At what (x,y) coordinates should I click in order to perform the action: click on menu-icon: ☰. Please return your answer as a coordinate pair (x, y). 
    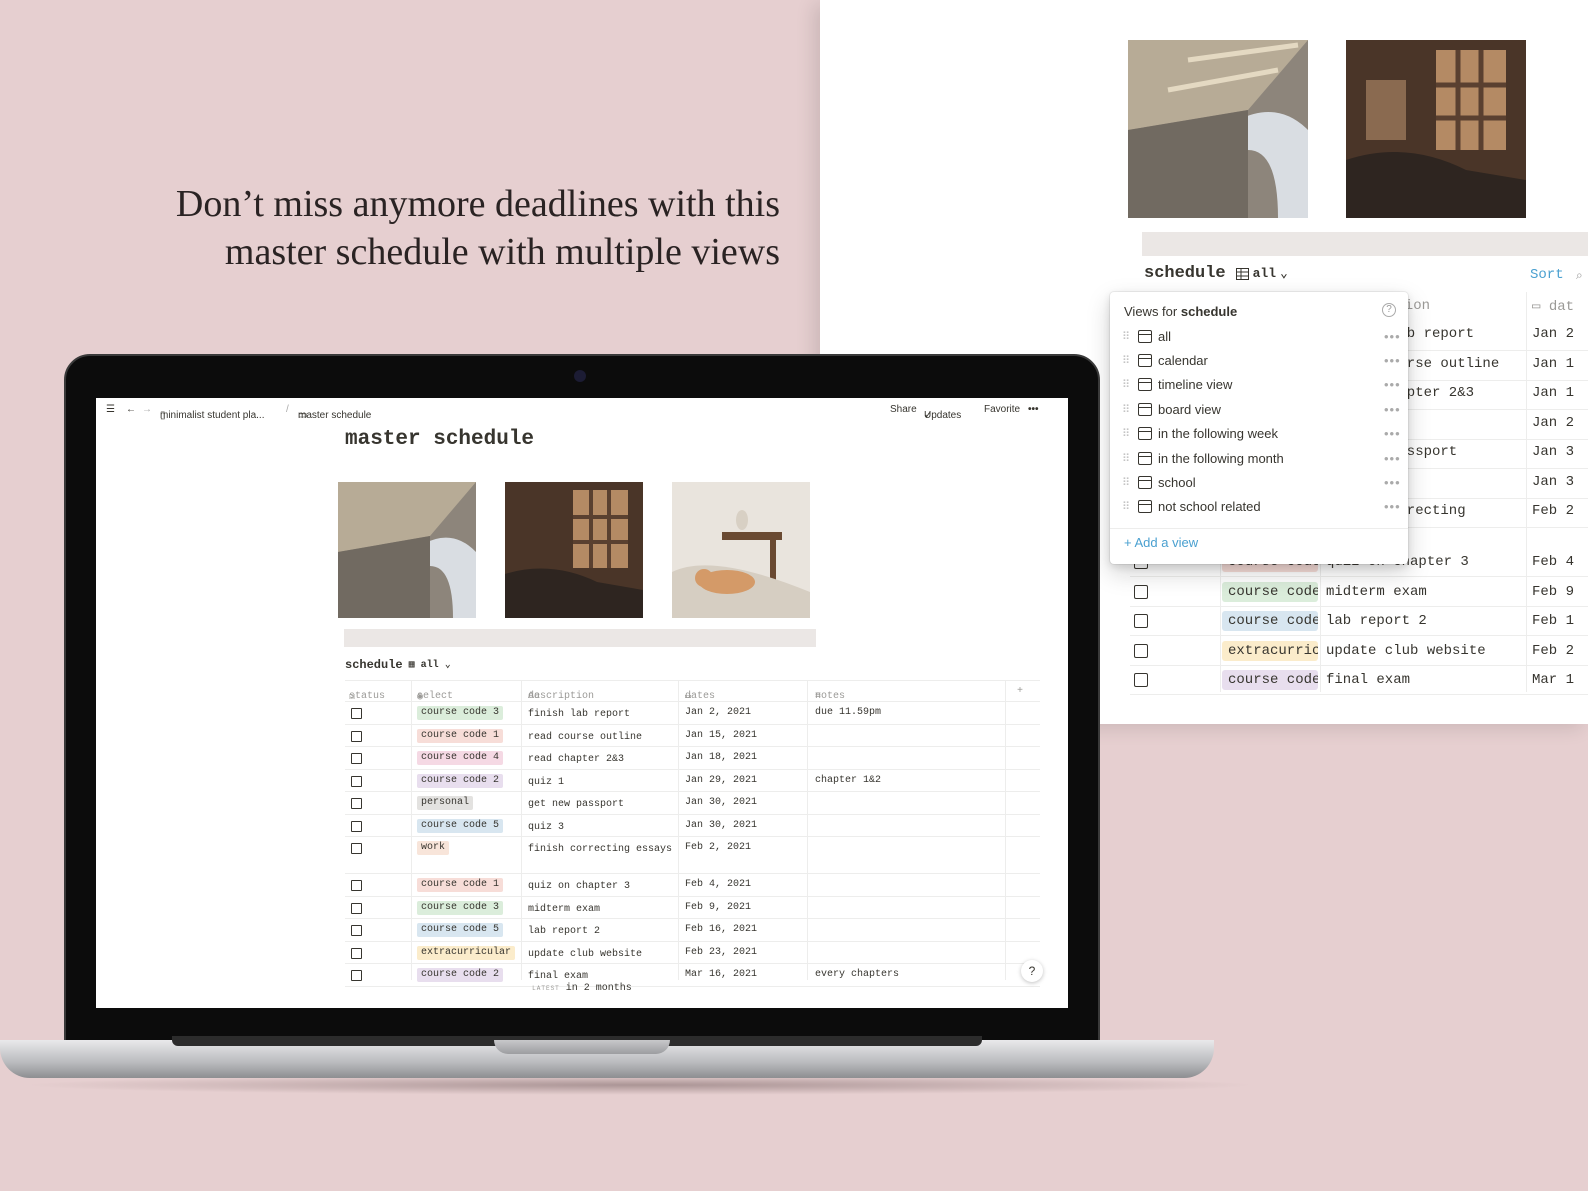
    Looking at the image, I should click on (110, 409).